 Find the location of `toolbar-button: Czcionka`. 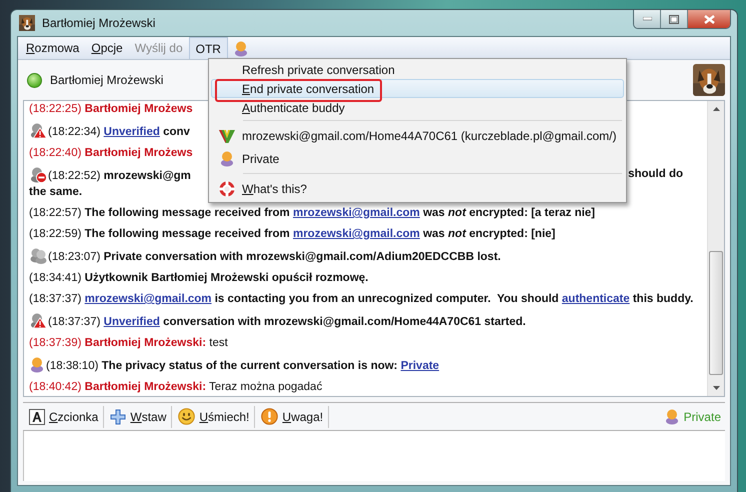

toolbar-button: Czcionka is located at coordinates (63, 417).